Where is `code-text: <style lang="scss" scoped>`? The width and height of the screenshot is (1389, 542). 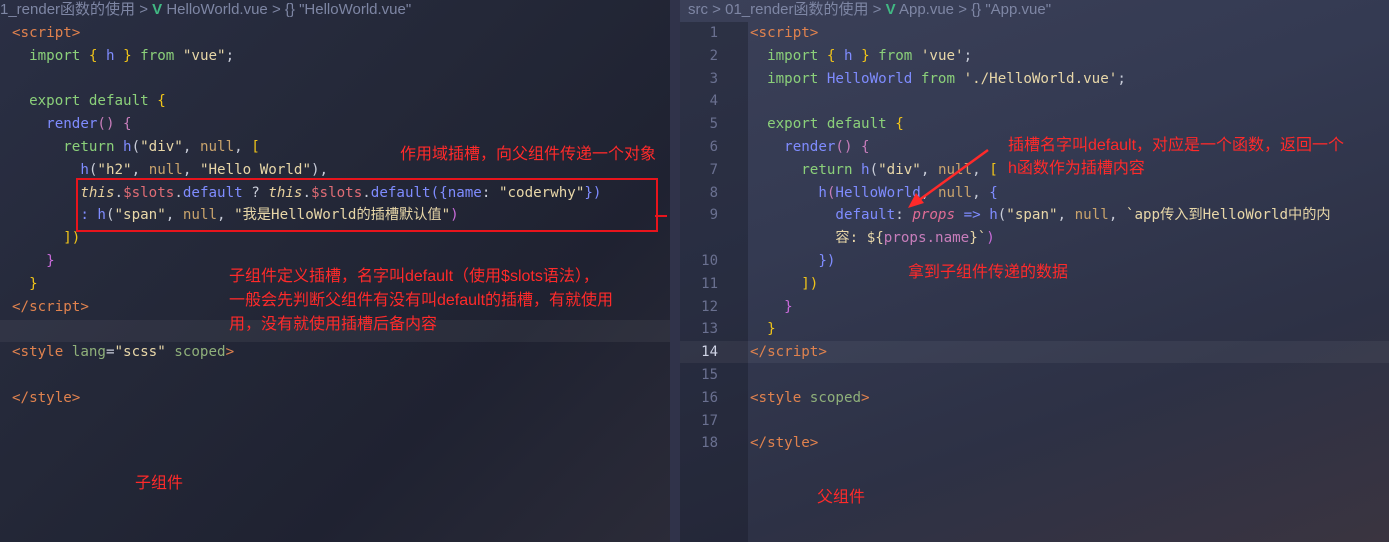 code-text: <style lang="scss" scoped> is located at coordinates (123, 352).